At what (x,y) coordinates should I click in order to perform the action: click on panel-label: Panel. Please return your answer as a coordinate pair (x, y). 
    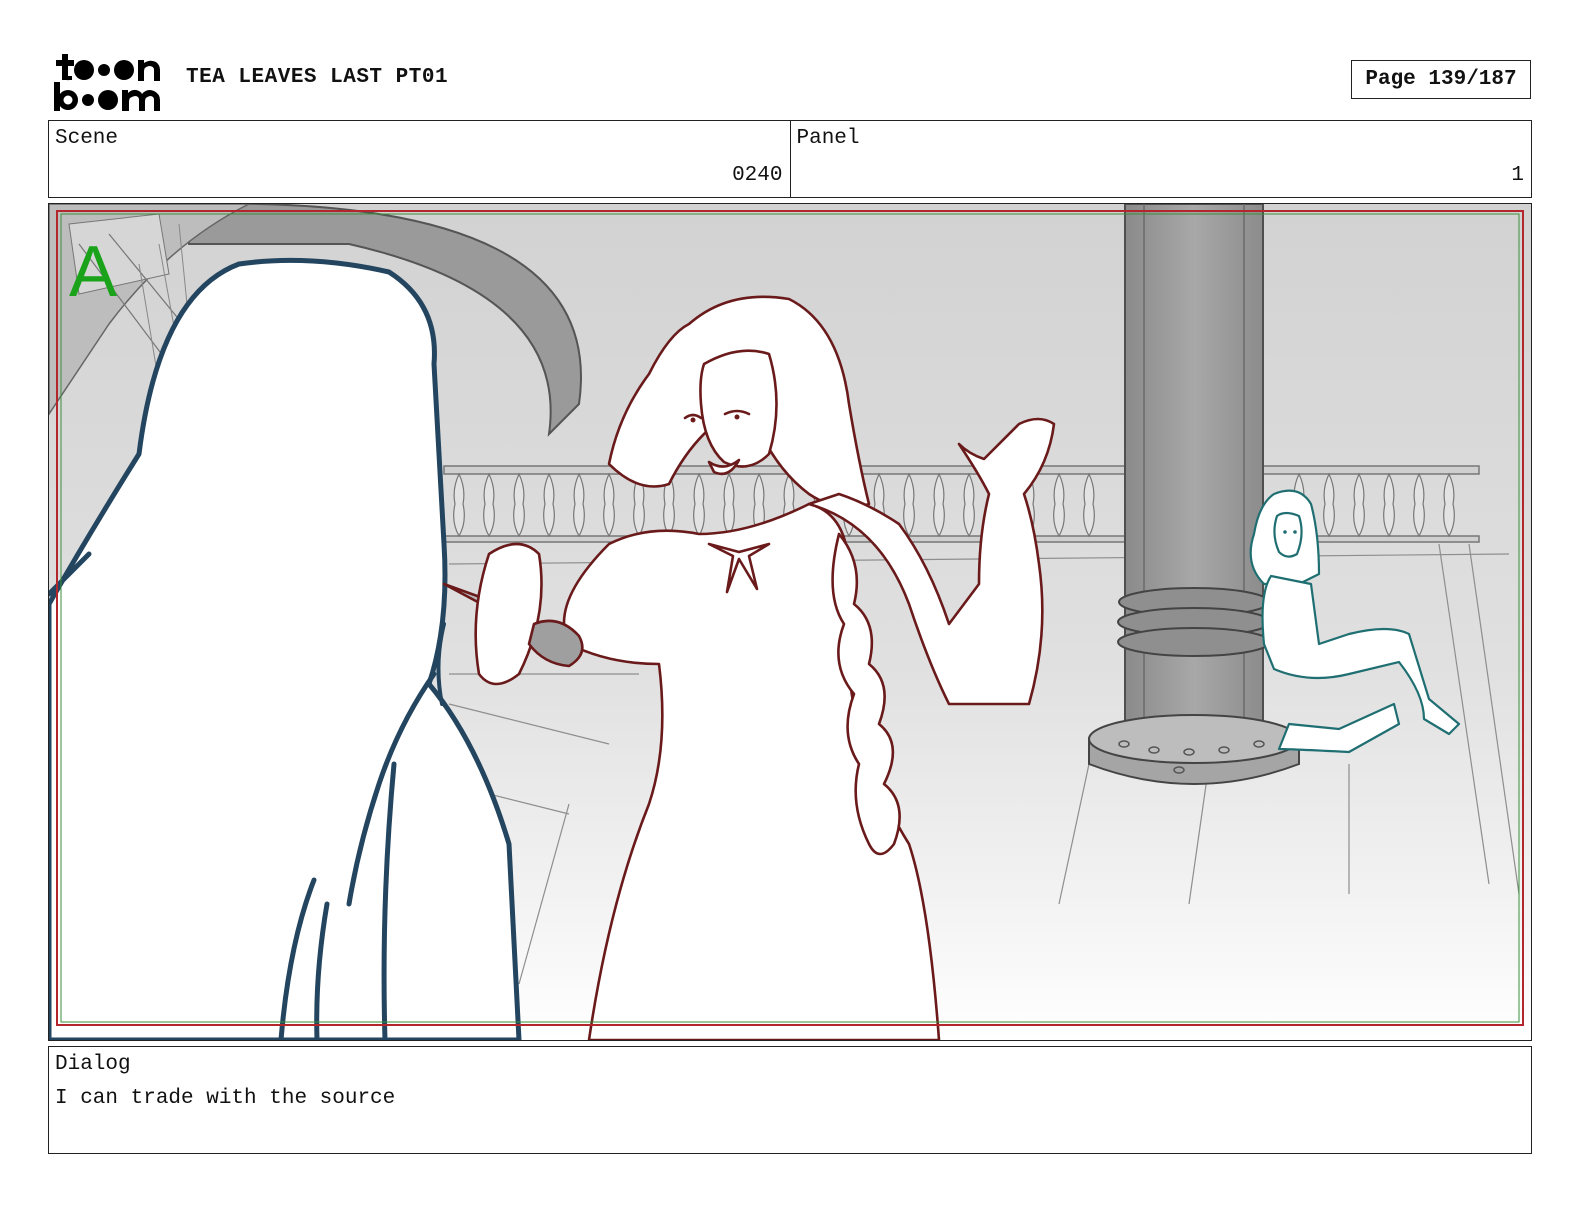
    Looking at the image, I should click on (828, 138).